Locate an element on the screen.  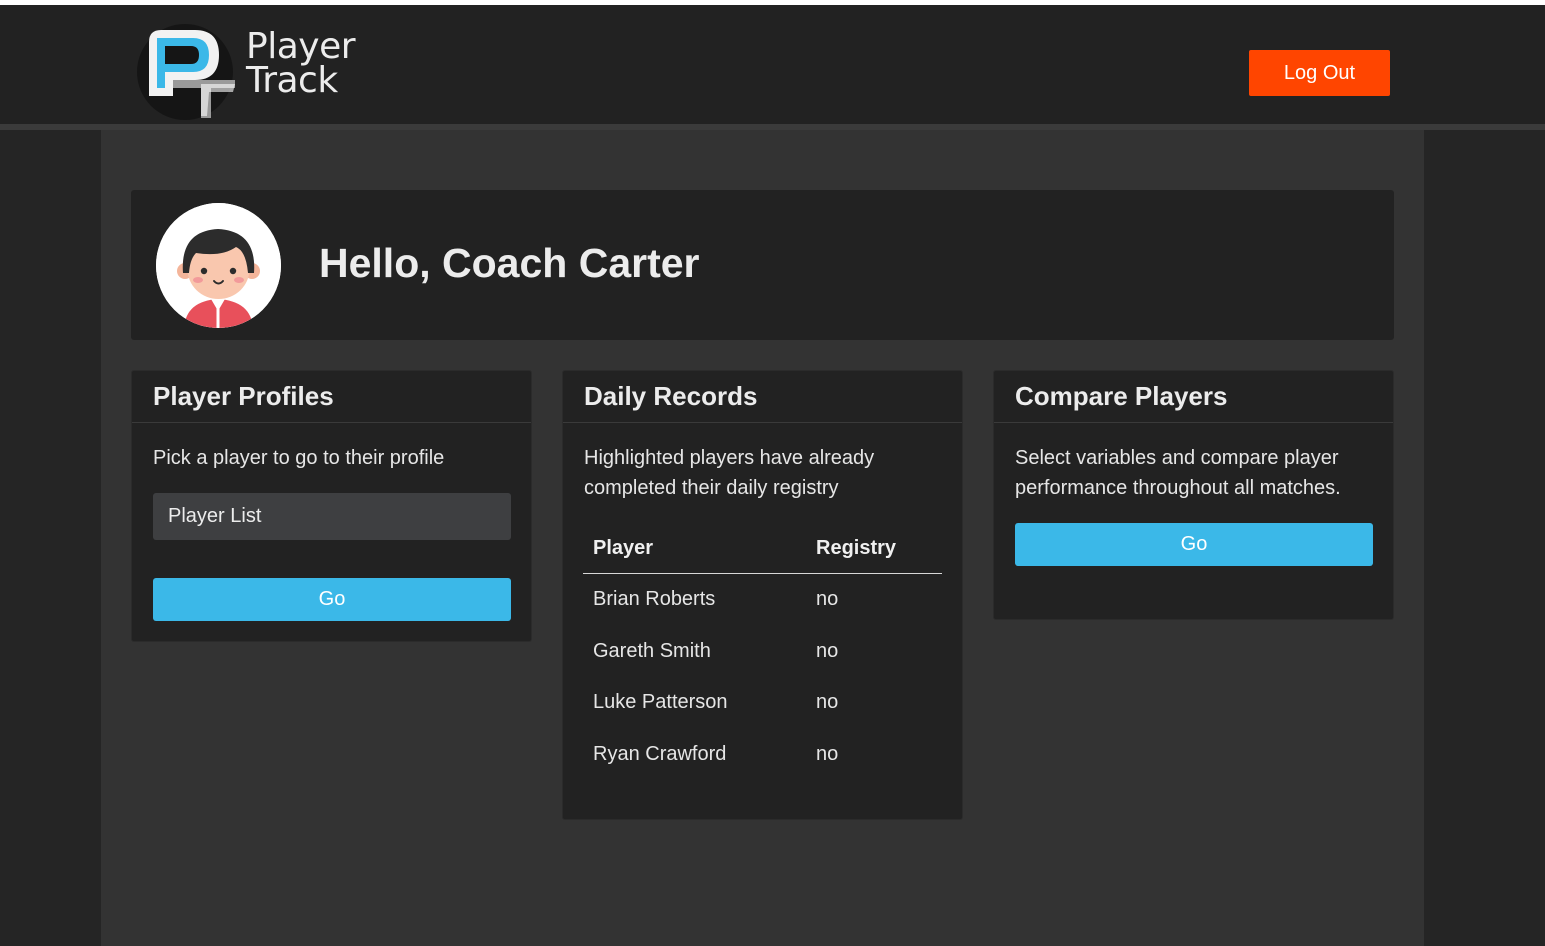
table-row: Luke Patterson no is located at coordinates (762, 703).